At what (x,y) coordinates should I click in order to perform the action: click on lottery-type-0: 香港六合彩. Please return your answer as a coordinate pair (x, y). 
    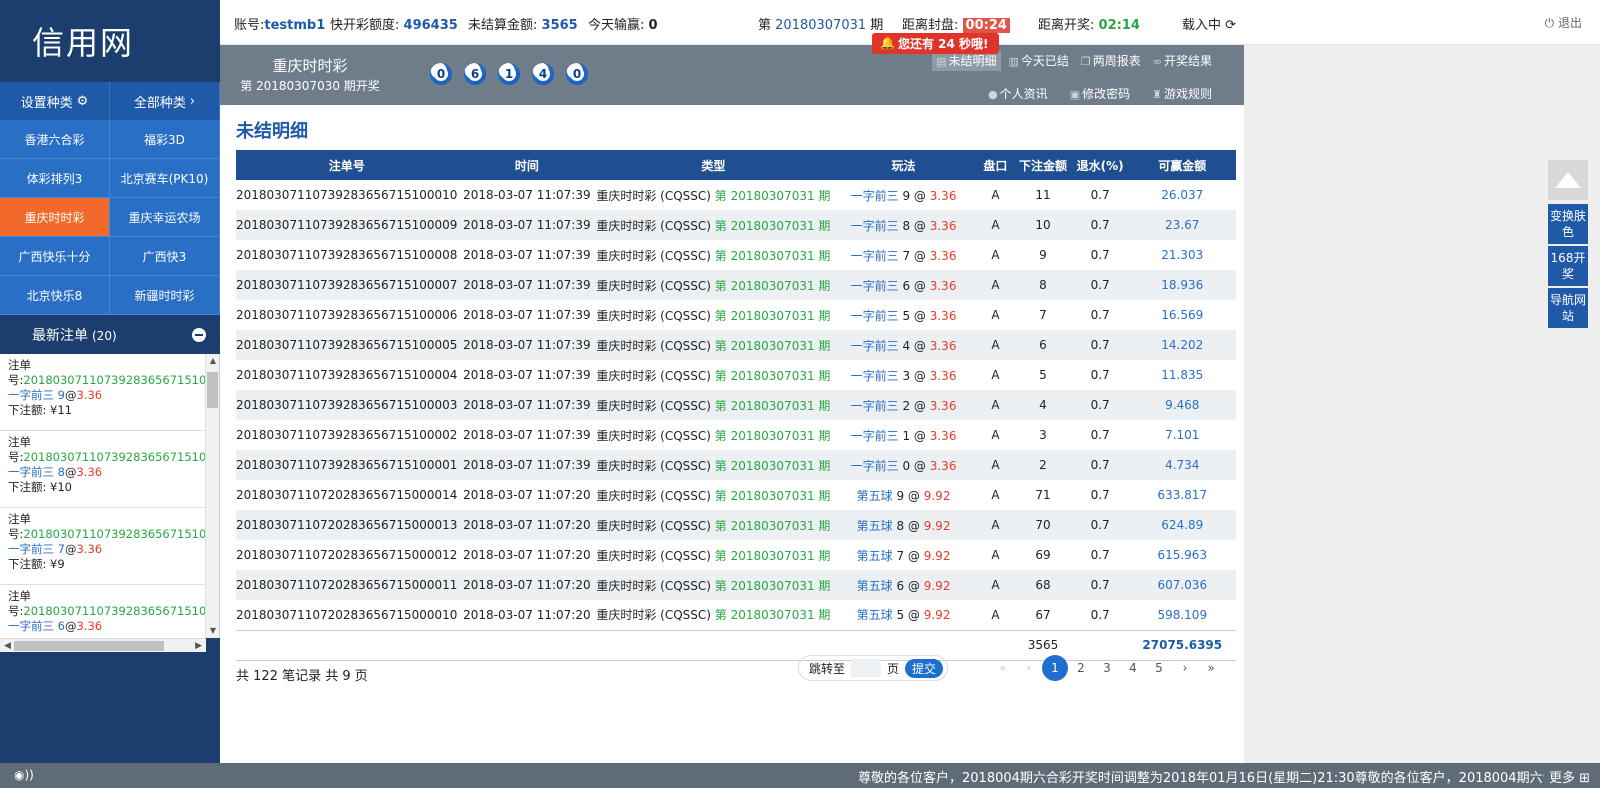
    Looking at the image, I should click on (55, 139).